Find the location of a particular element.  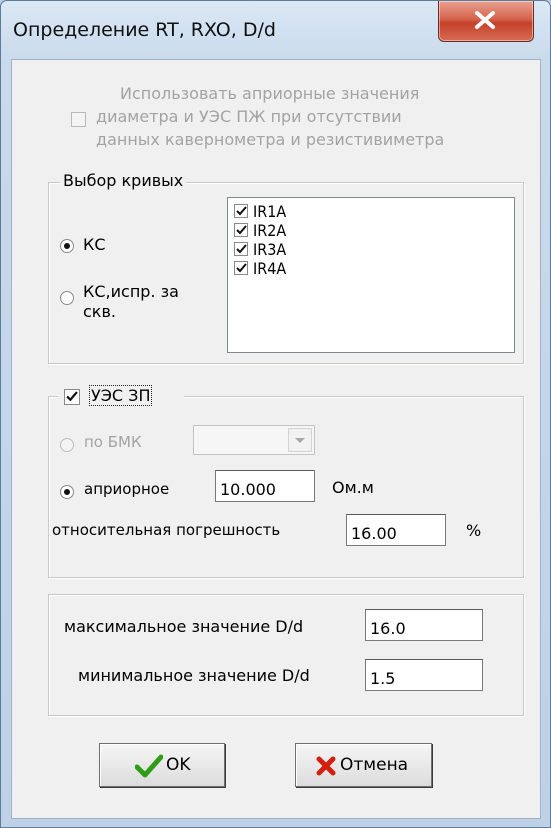

cancel-button: Отмена is located at coordinates (363, 765).